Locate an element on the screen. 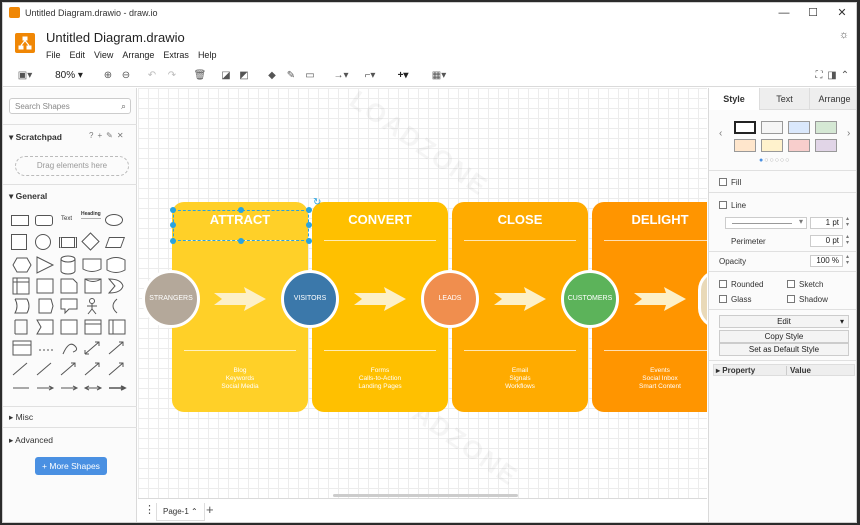 This screenshot has width=860, height=525. actor-shape is located at coordinates (92, 301).